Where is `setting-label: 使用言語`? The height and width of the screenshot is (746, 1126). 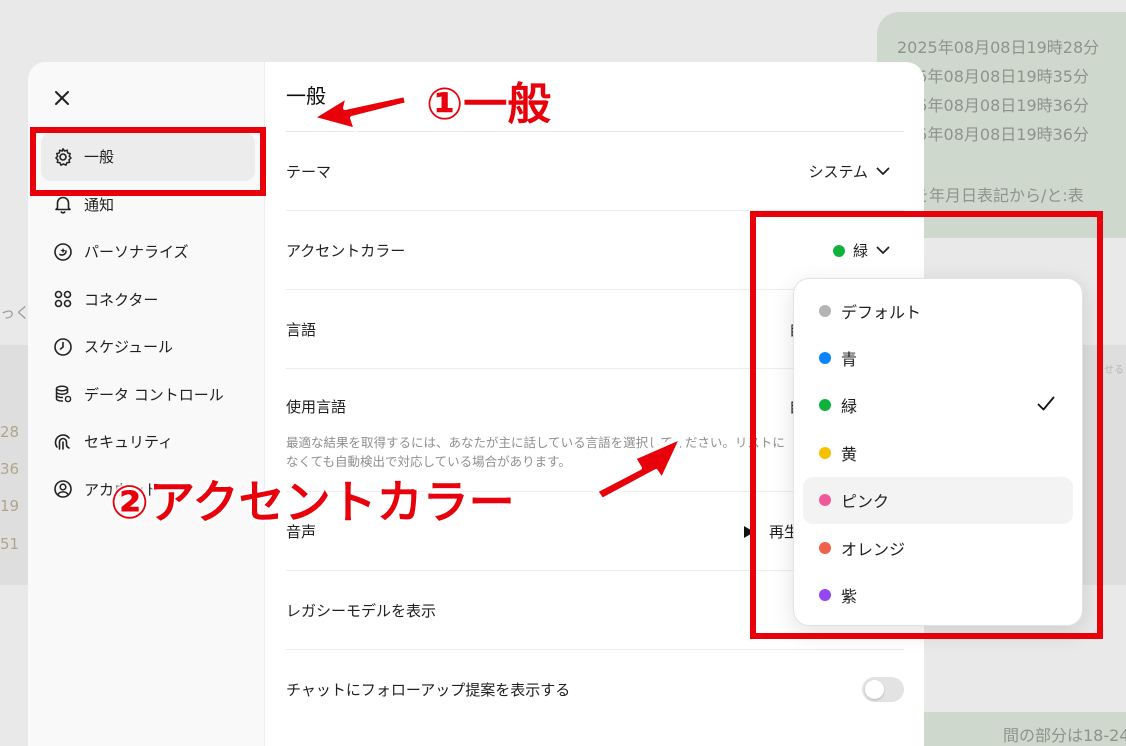
setting-label: 使用言語 is located at coordinates (316, 407).